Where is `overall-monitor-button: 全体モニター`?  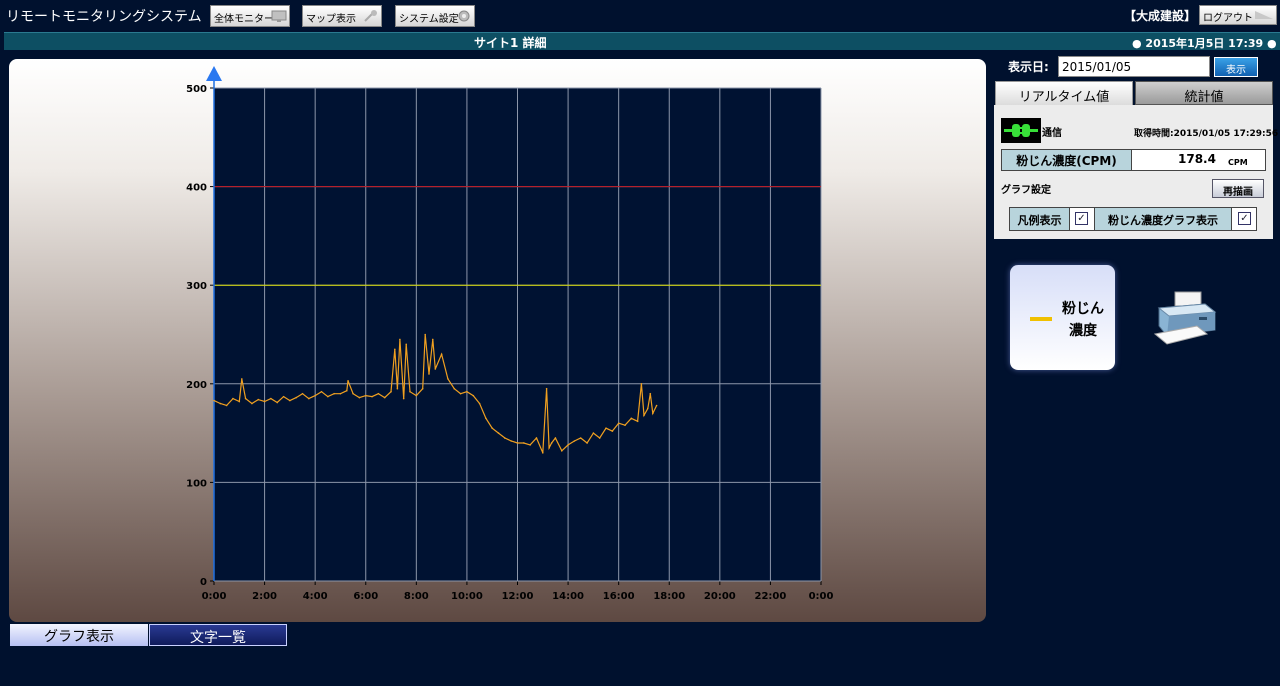 overall-monitor-button: 全体モニター is located at coordinates (250, 16).